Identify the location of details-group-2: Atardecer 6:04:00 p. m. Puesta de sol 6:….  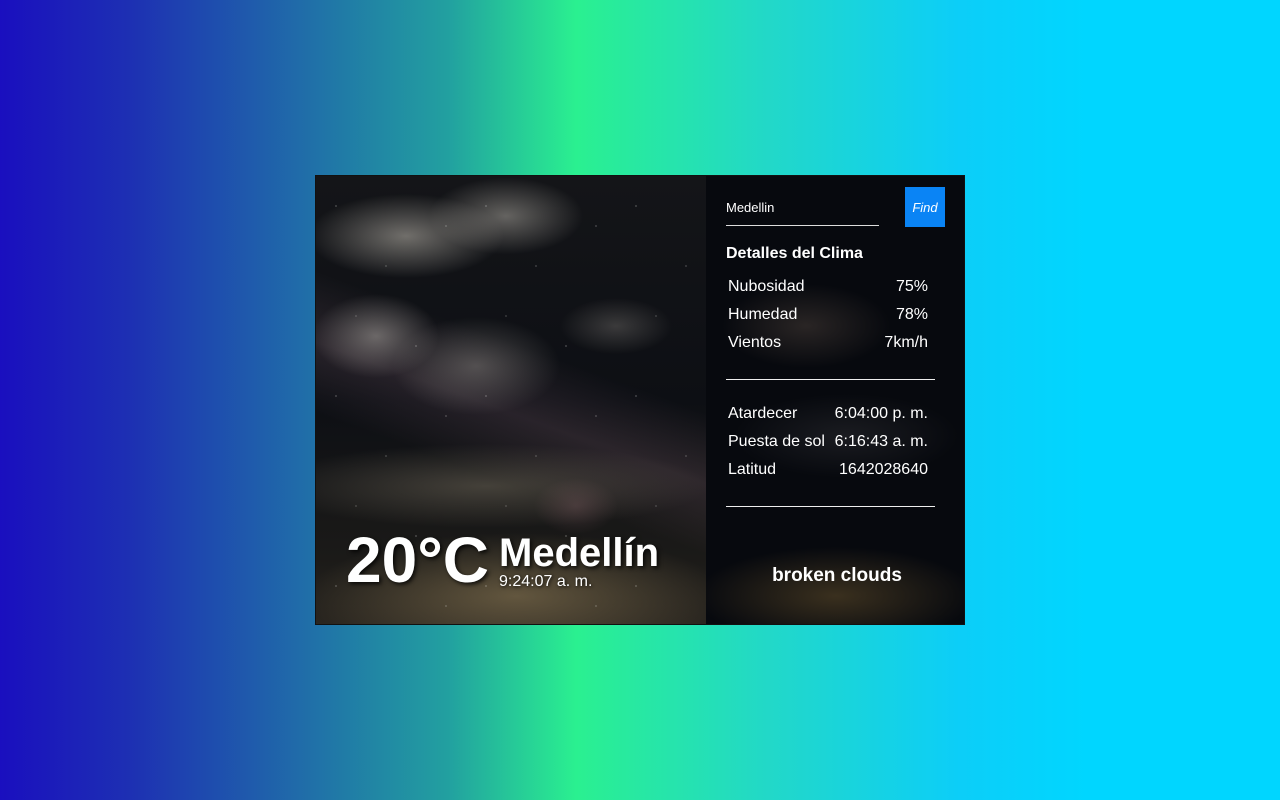
(828, 445).